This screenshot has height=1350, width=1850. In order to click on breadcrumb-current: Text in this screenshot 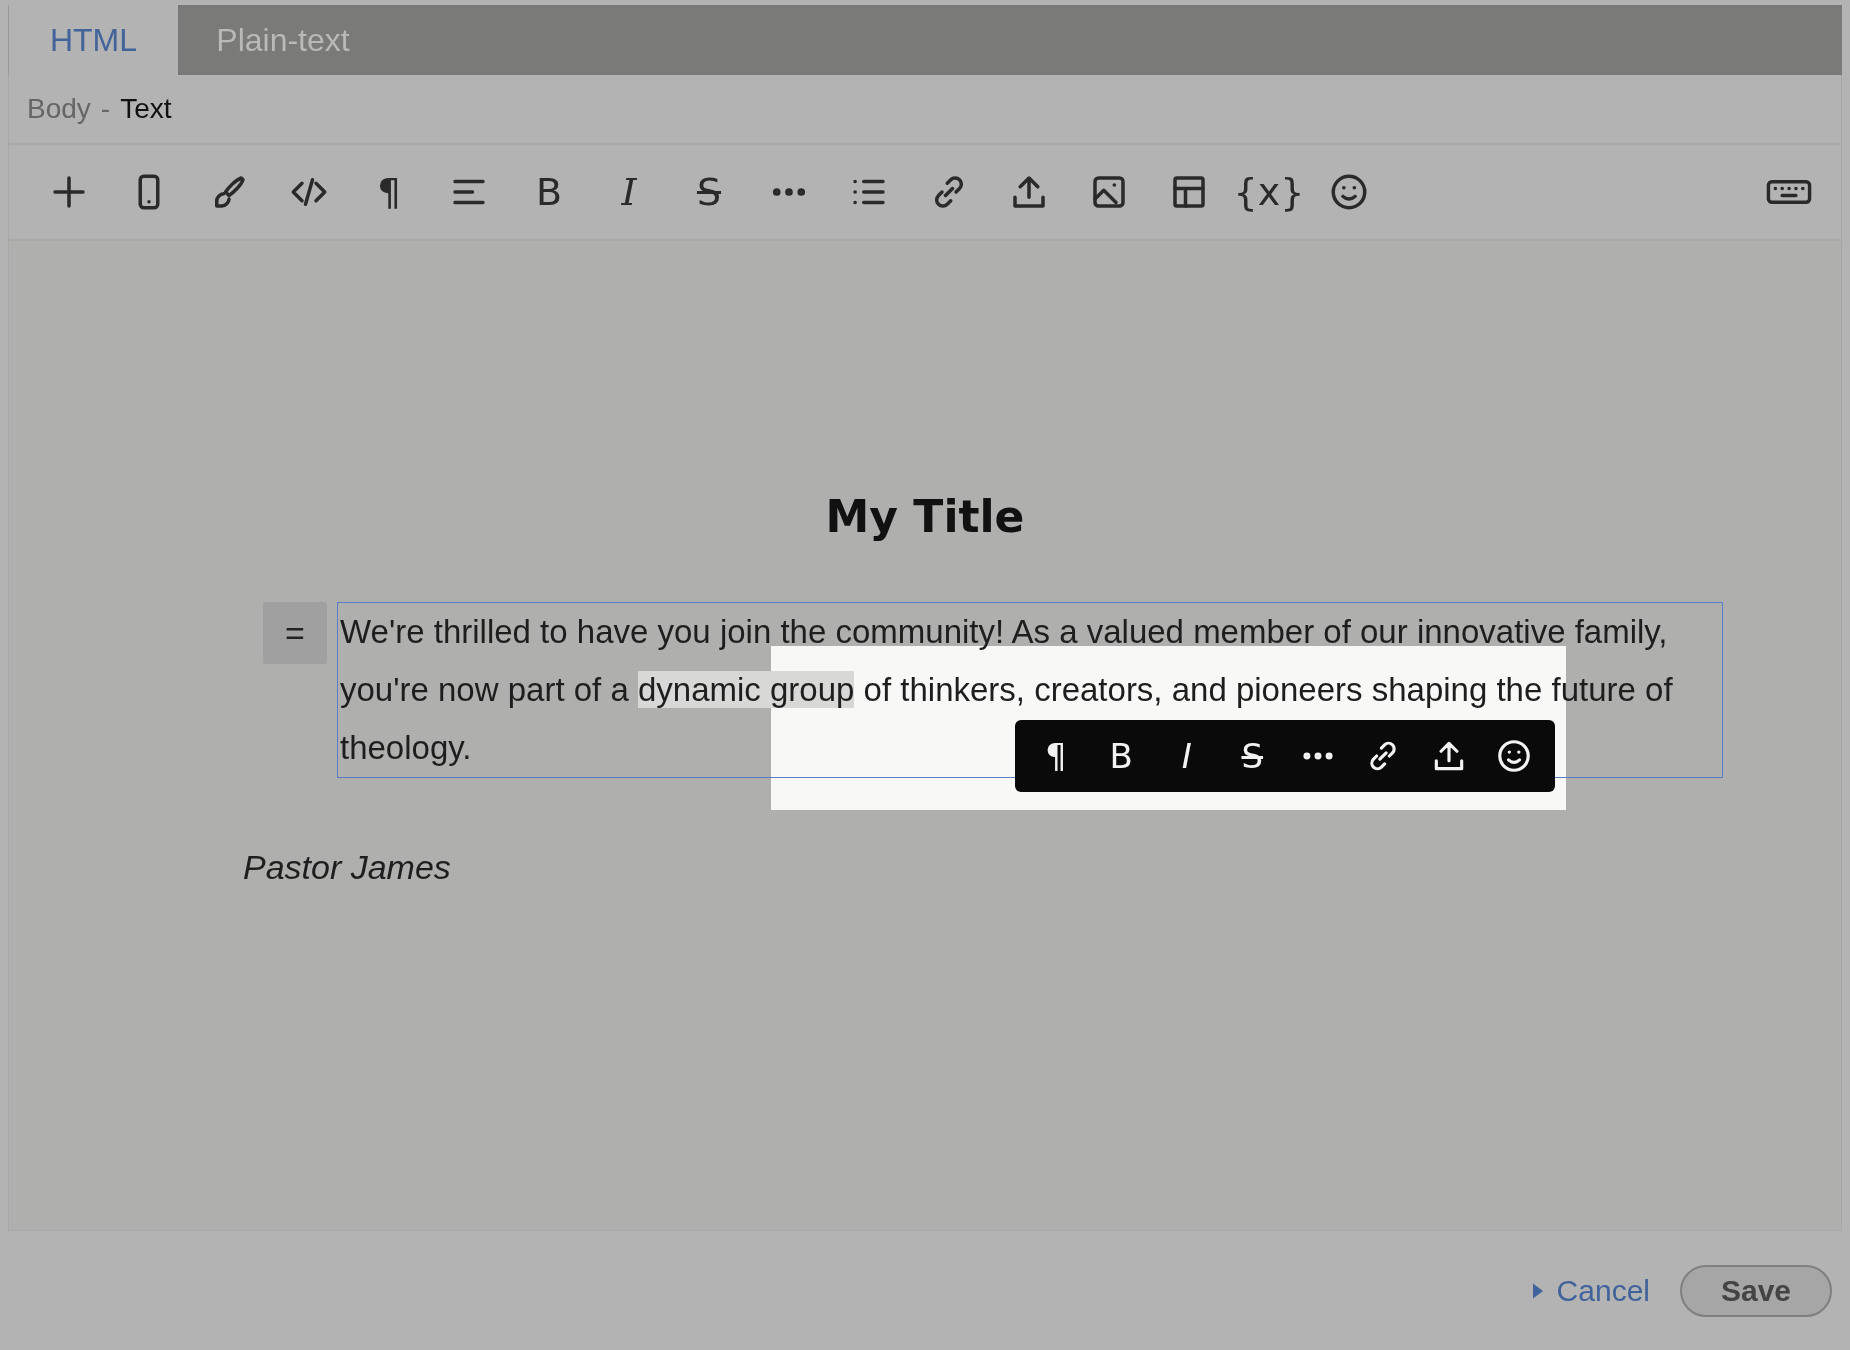, I will do `click(146, 109)`.